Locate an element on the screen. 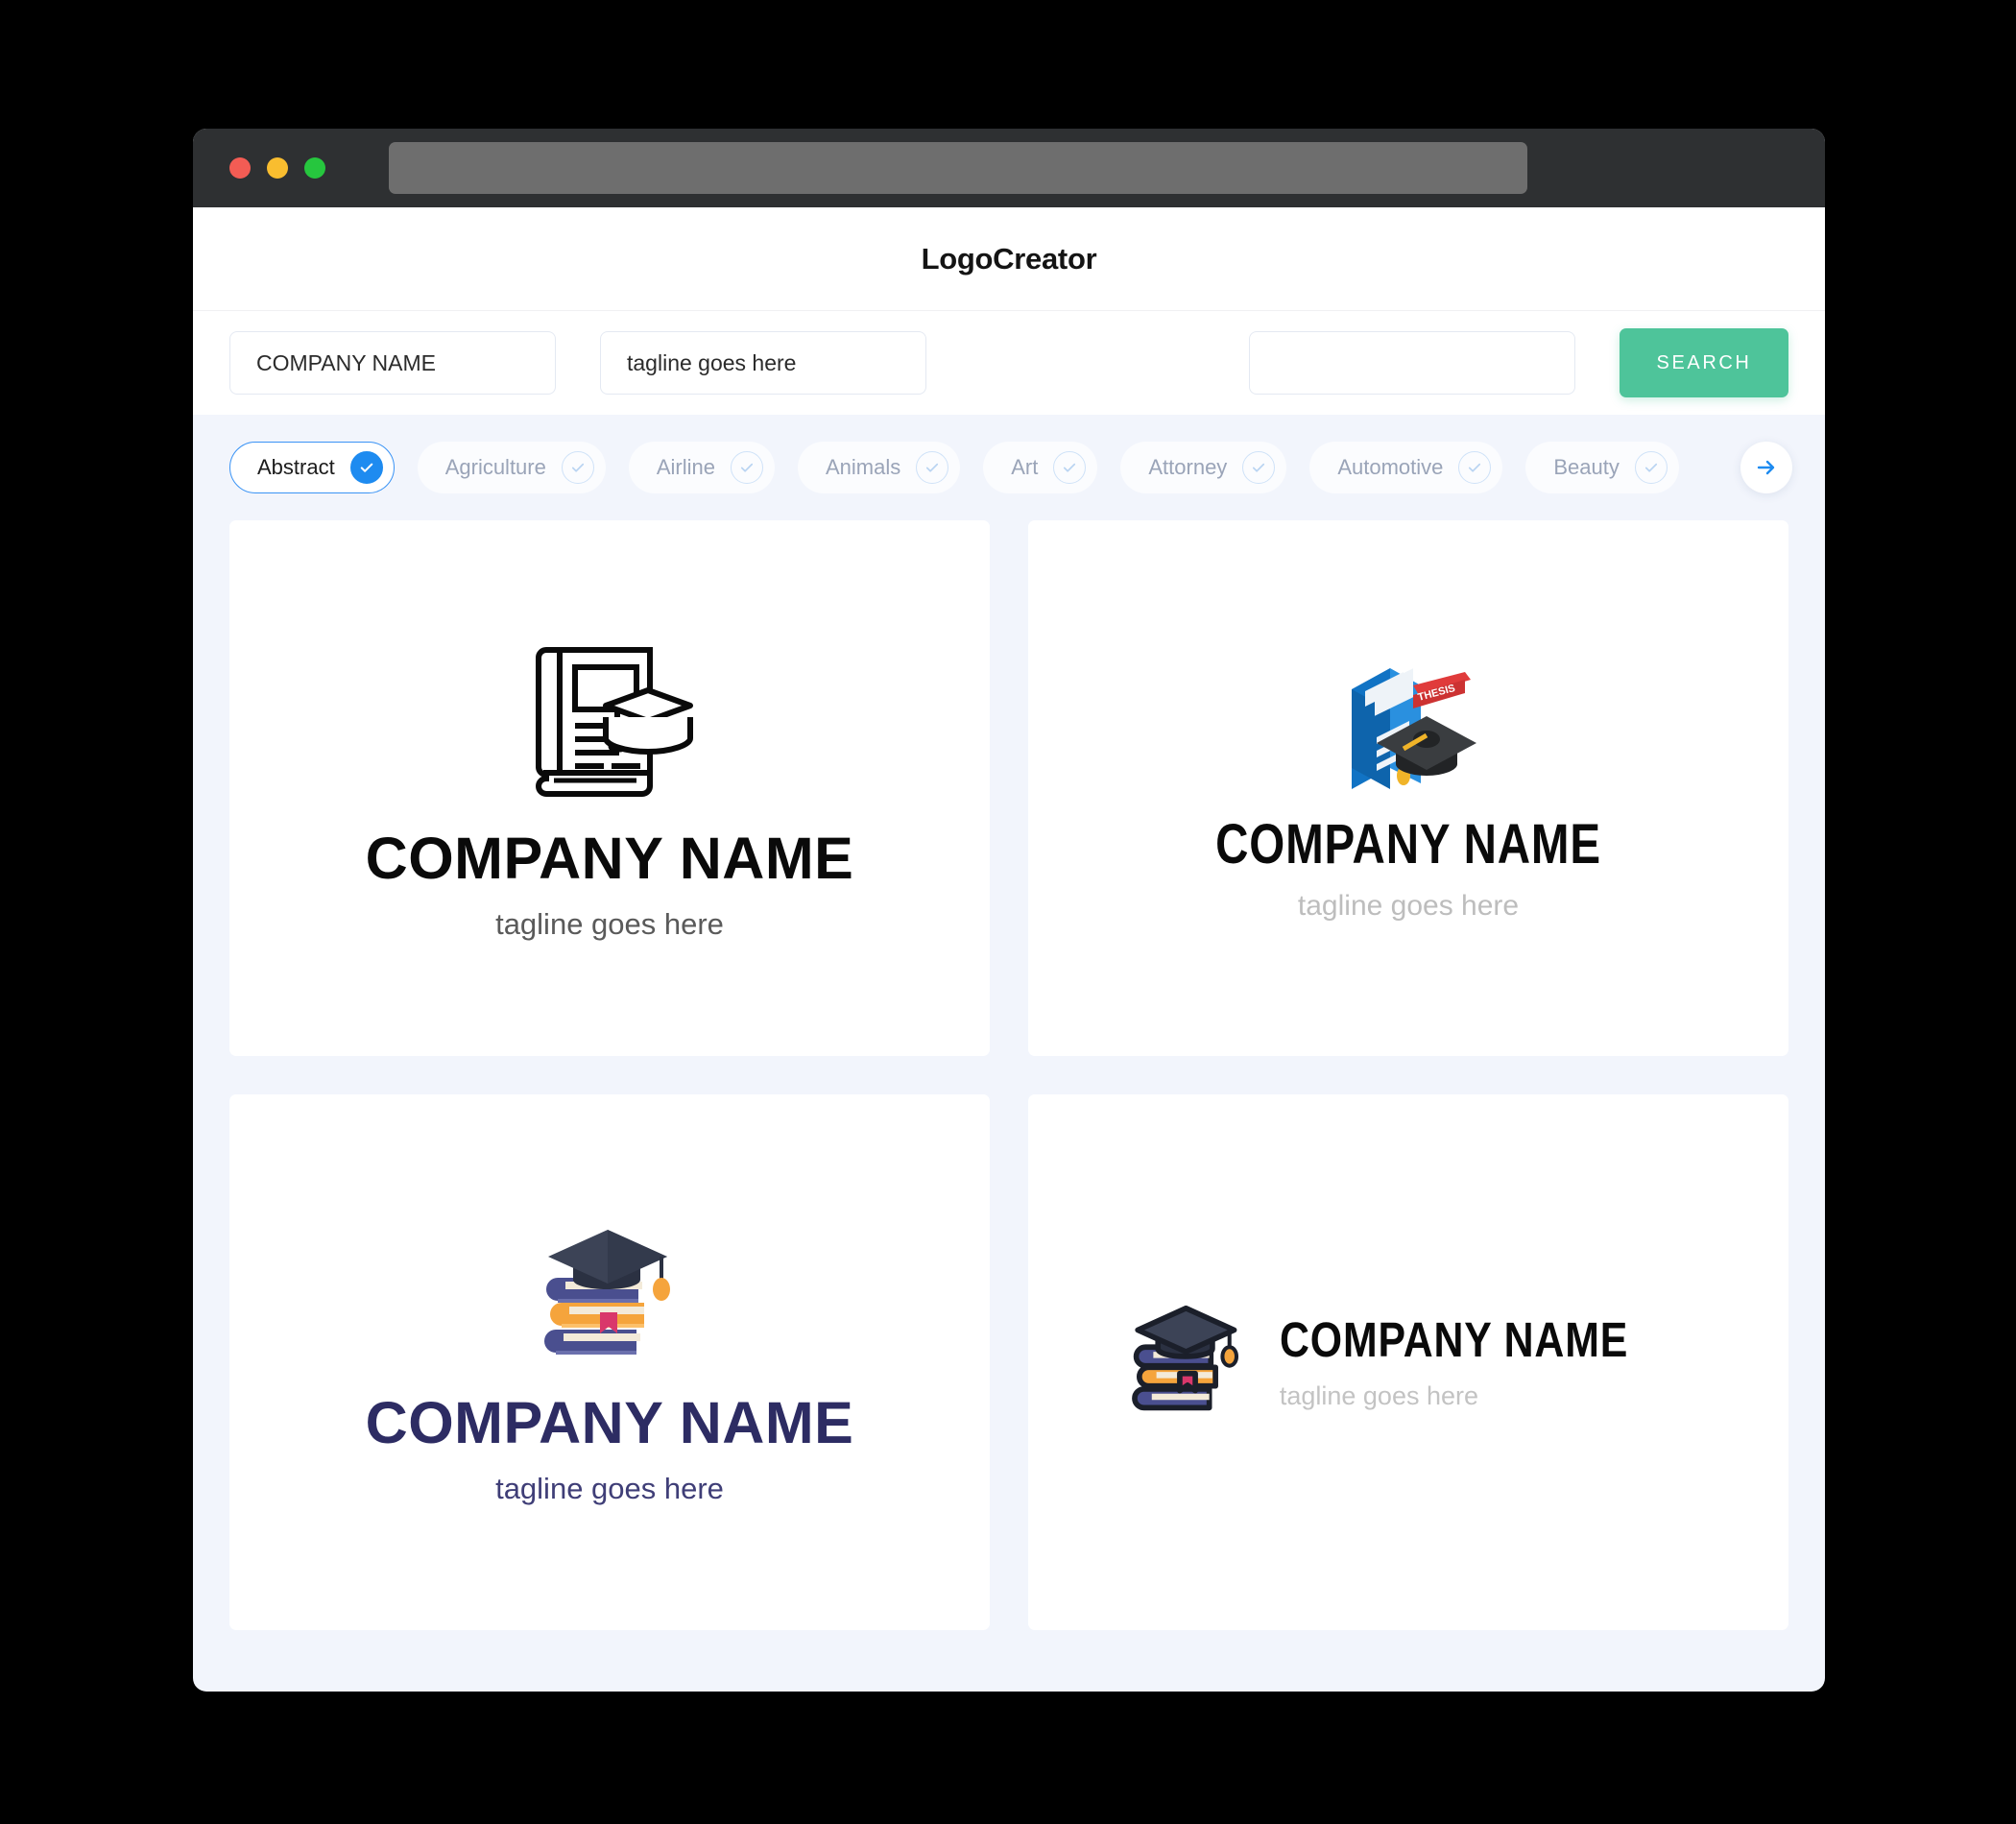 The image size is (2016, 1824). category-chip-agriculture: Agriculture is located at coordinates (511, 467).